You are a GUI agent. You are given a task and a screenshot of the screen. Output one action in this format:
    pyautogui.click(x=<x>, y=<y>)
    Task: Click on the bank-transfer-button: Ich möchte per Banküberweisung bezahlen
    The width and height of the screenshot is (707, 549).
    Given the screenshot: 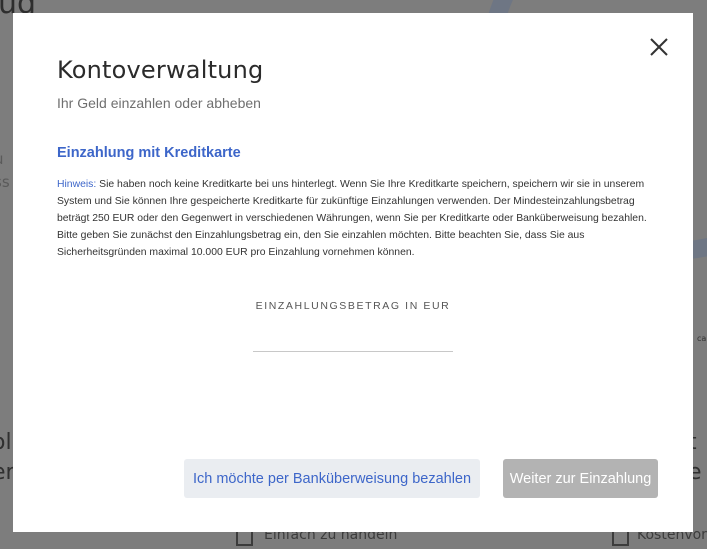 What is the action you would take?
    pyautogui.click(x=332, y=478)
    